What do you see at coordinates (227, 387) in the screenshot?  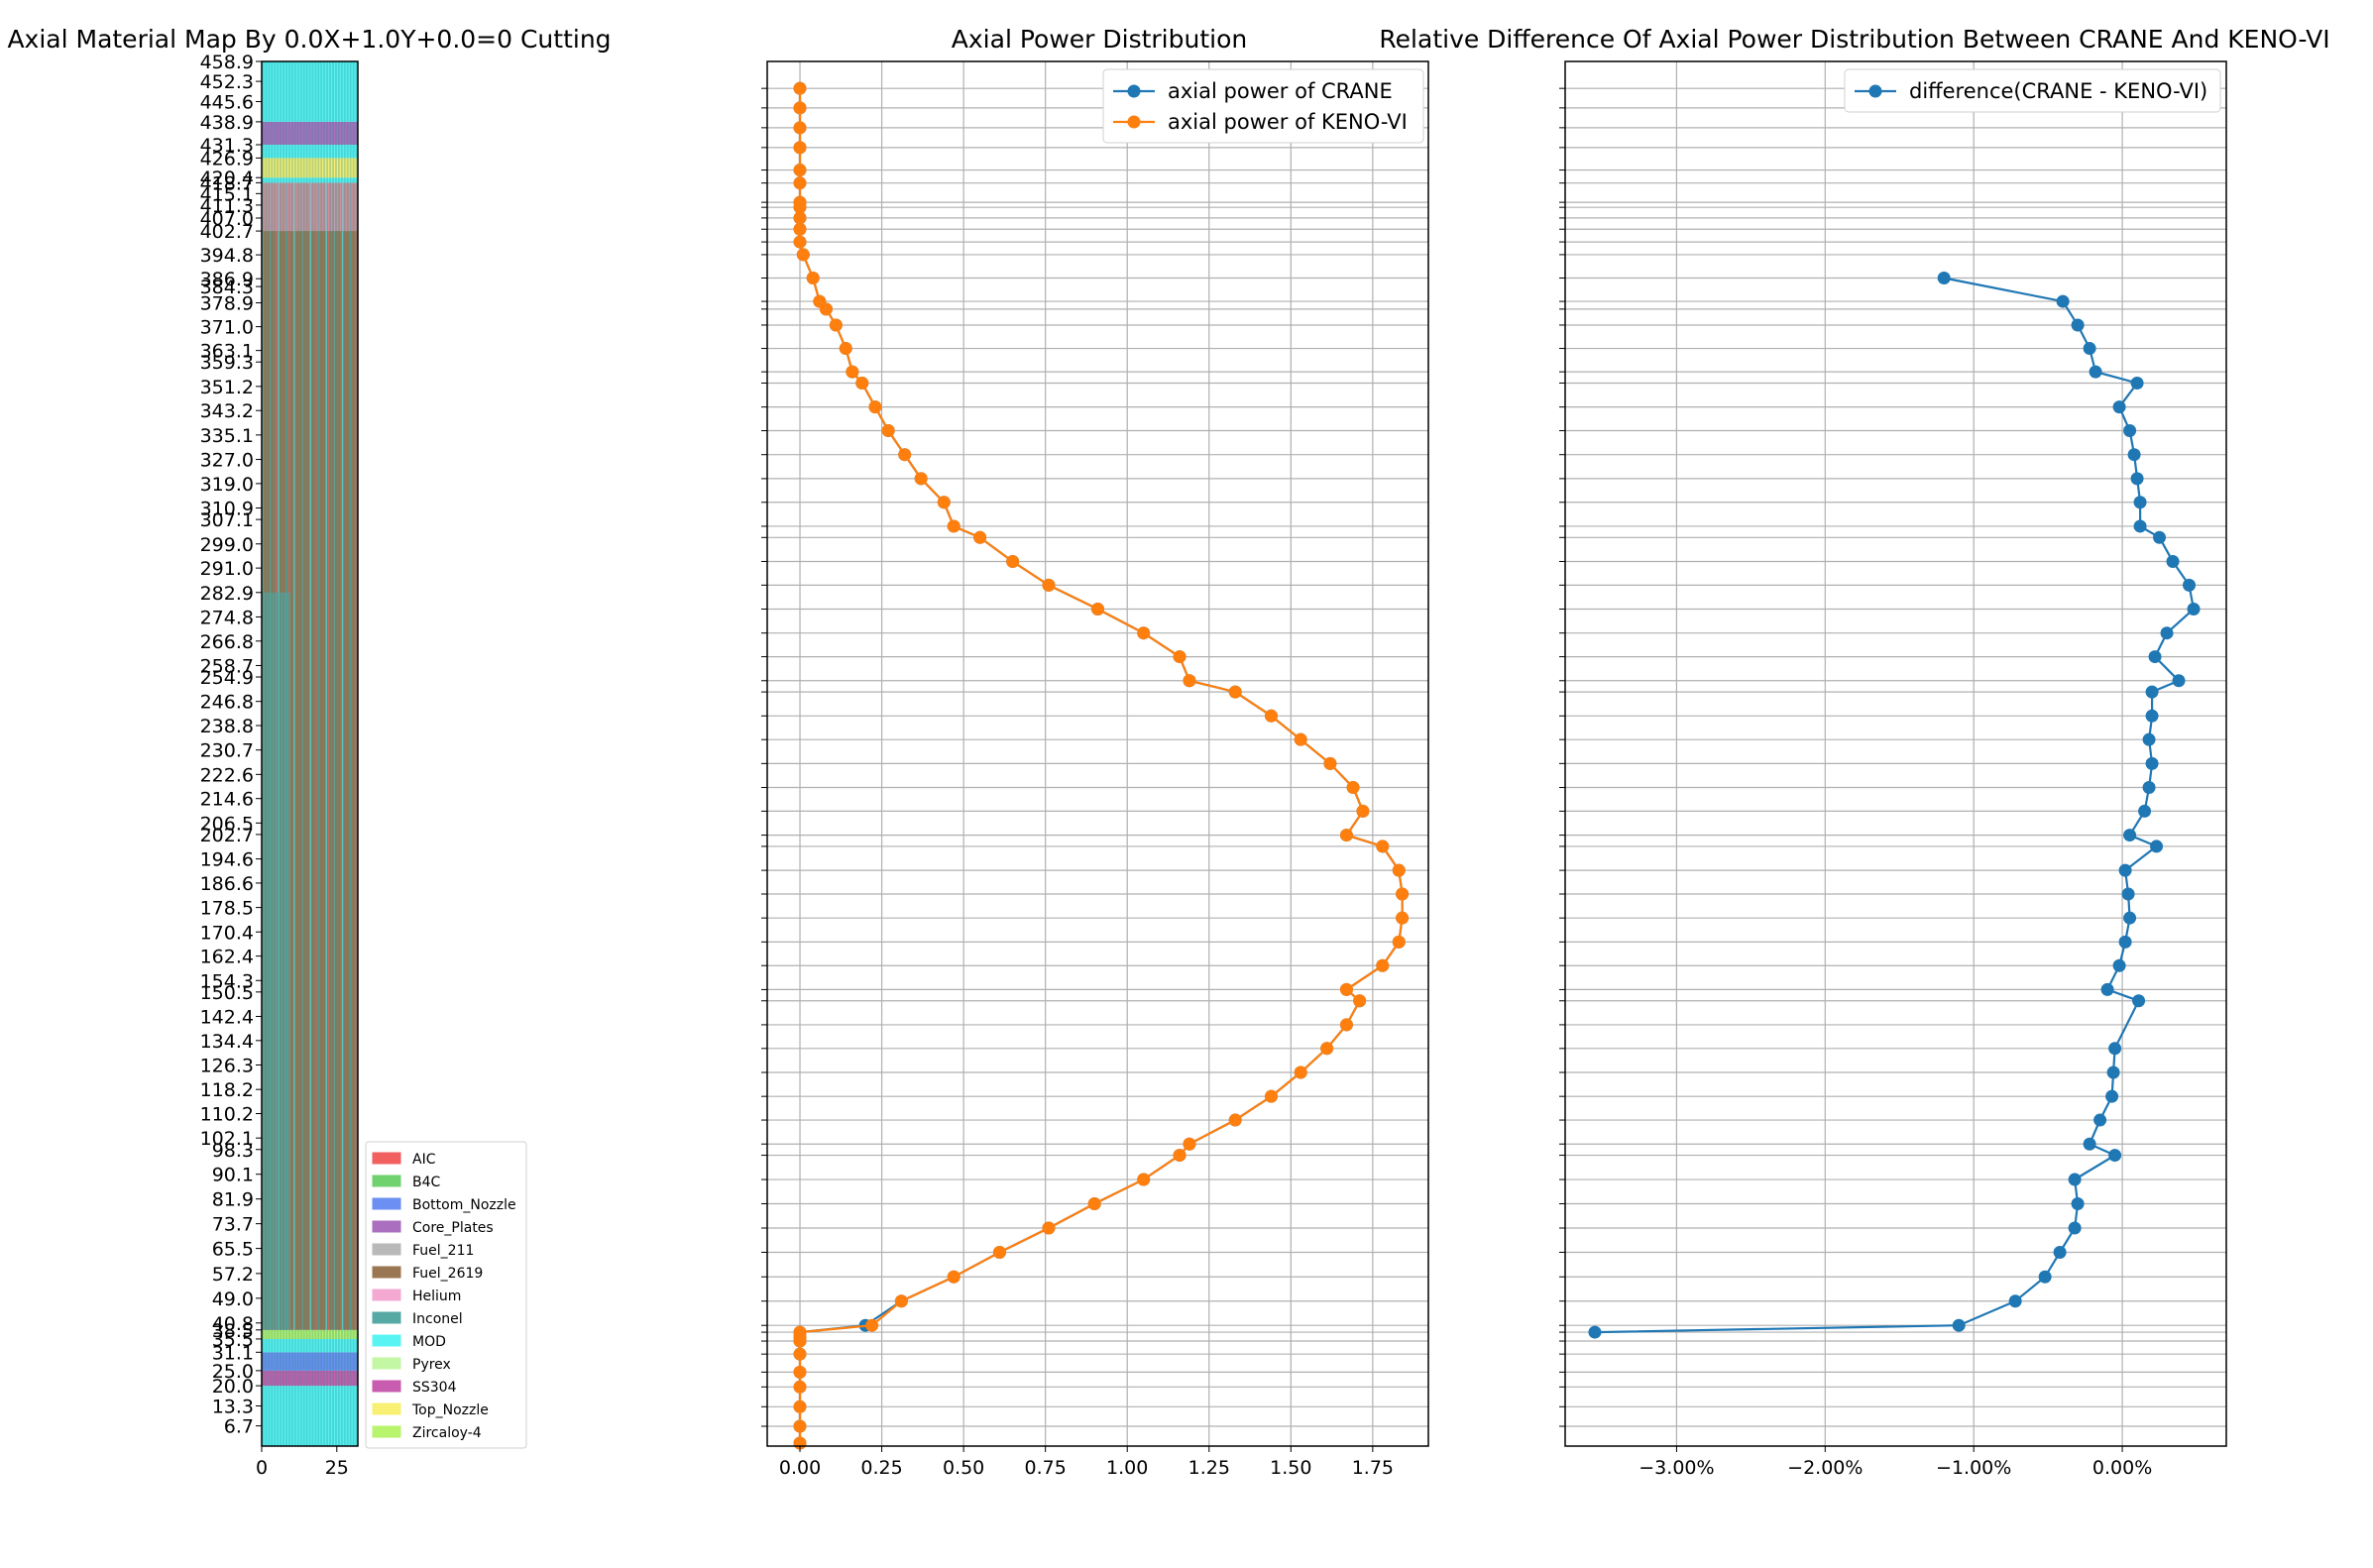 I see `y-tick-label: 351.2` at bounding box center [227, 387].